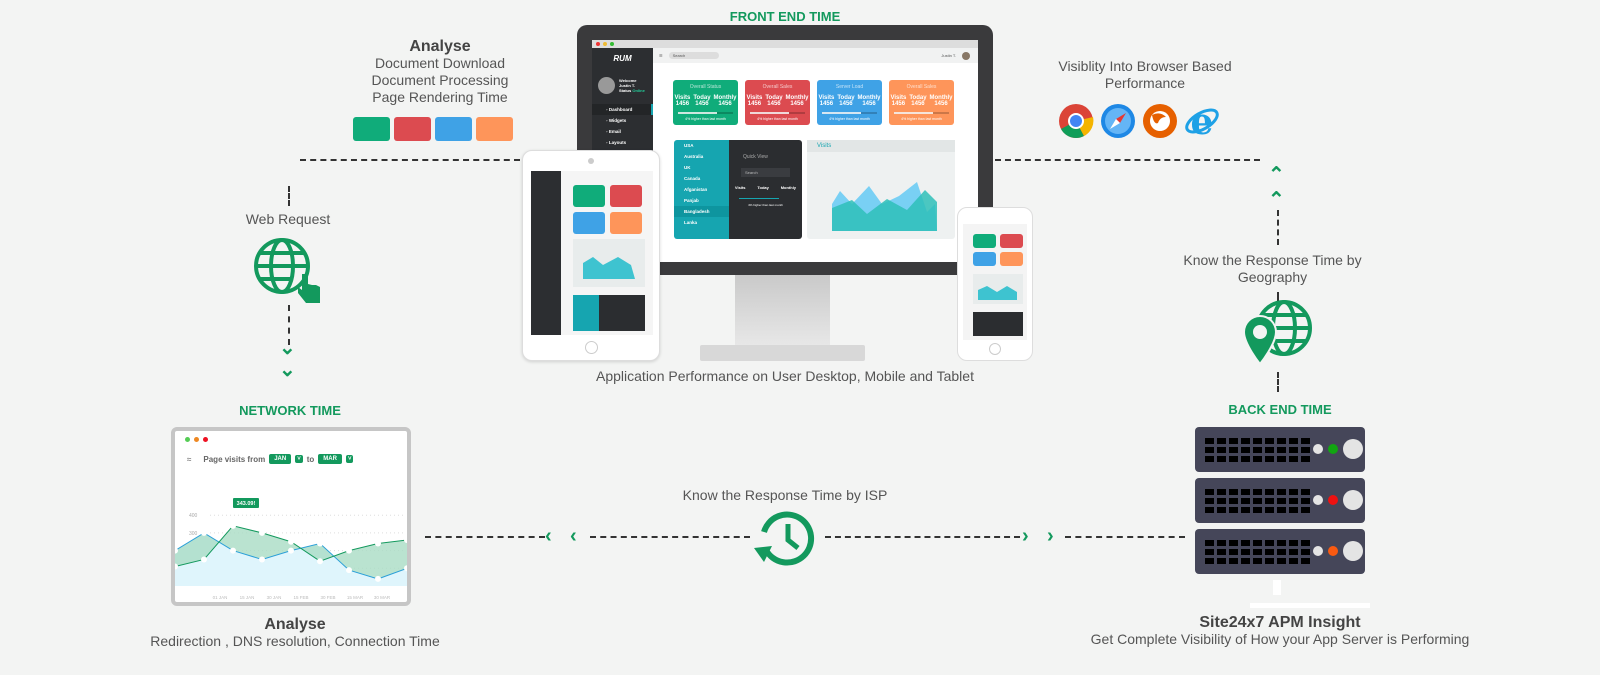  I want to click on page-visits-label: Page visits from, so click(234, 459).